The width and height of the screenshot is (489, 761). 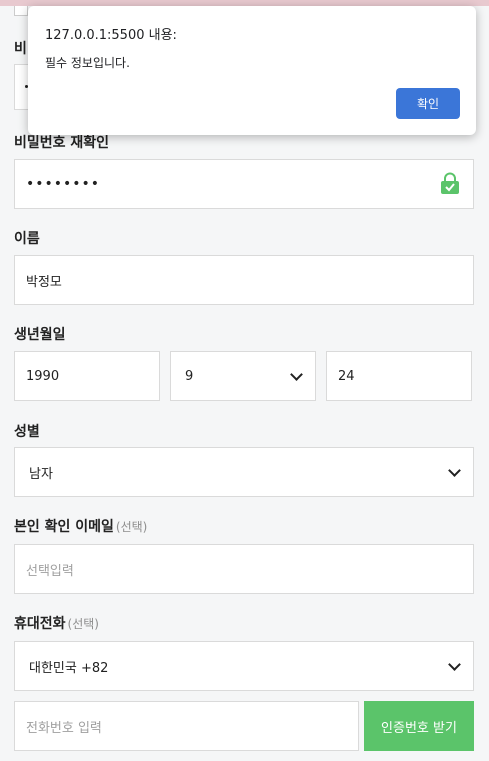 What do you see at coordinates (21, 11) in the screenshot?
I see `partial-field` at bounding box center [21, 11].